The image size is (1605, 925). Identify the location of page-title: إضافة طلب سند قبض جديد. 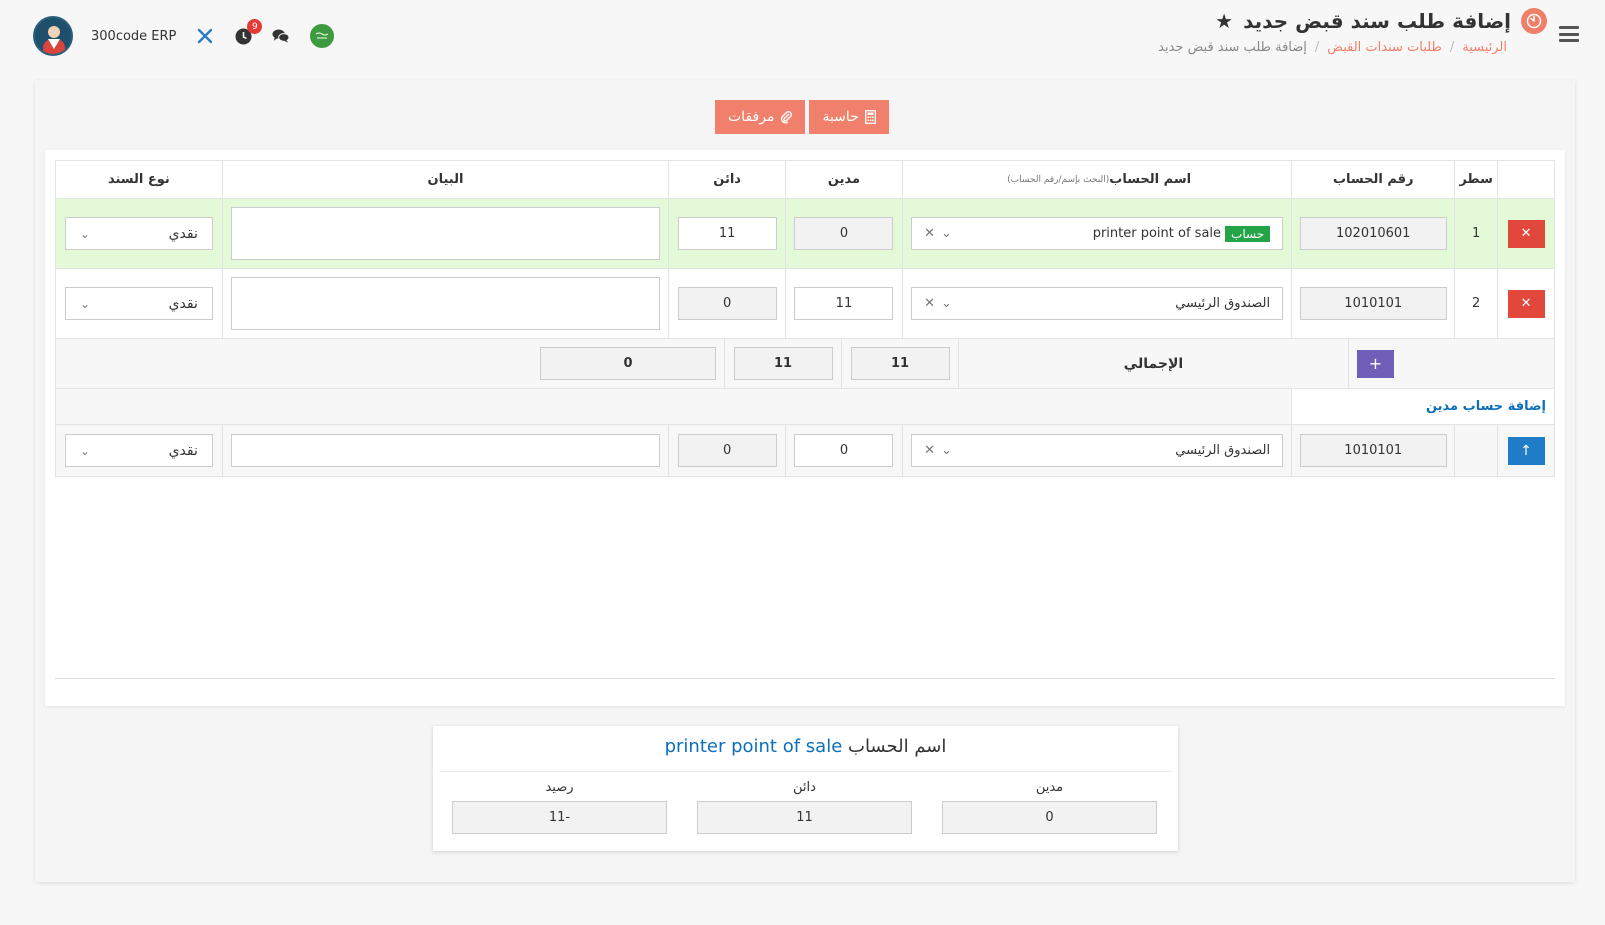
(1377, 21).